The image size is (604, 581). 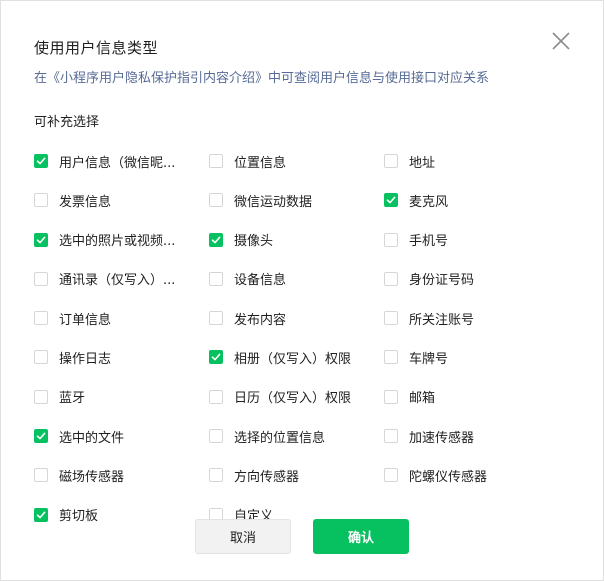 I want to click on option-item: 身份证号码, so click(x=479, y=279).